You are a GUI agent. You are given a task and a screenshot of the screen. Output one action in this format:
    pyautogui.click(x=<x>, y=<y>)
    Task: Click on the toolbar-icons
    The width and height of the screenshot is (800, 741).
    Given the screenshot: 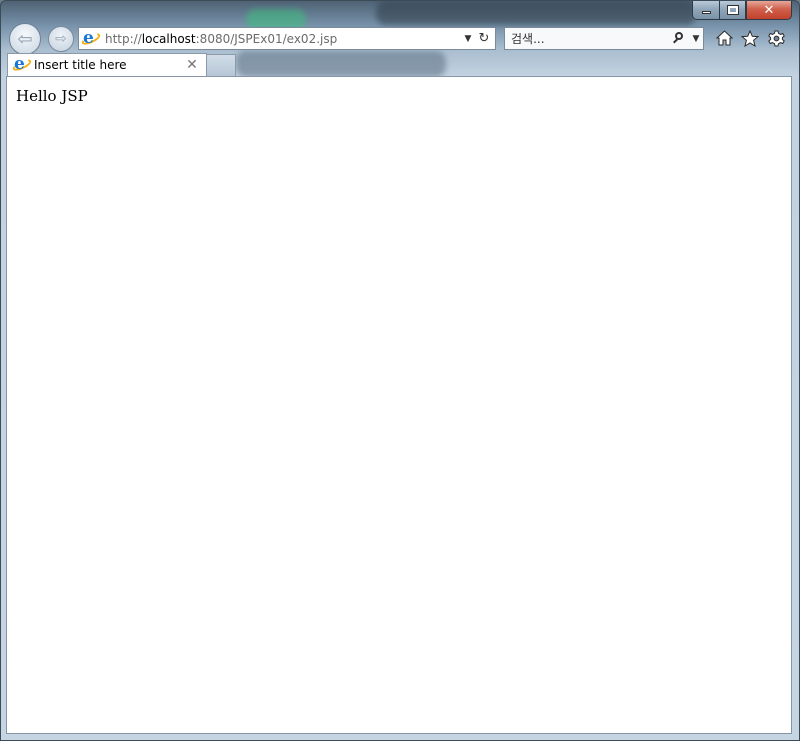 What is the action you would take?
    pyautogui.click(x=750, y=38)
    